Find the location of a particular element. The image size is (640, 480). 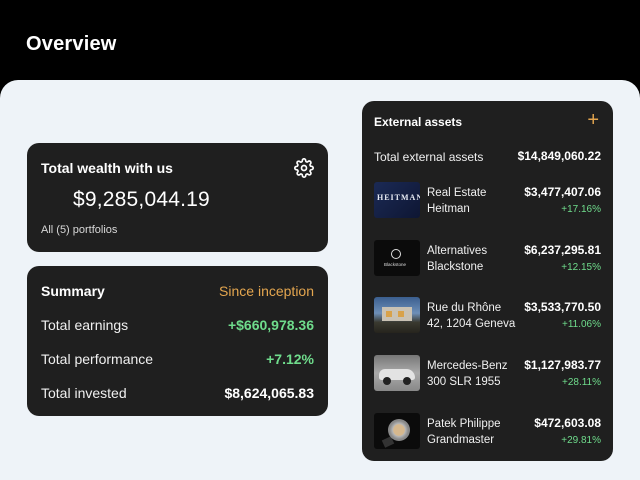

asset-value: $472,603.08 is located at coordinates (567, 423).